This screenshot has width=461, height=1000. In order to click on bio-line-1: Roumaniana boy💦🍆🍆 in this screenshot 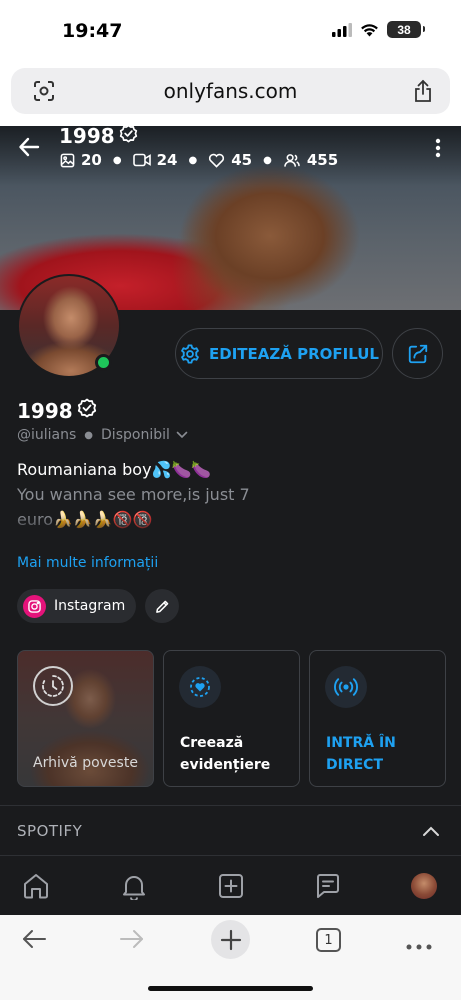, I will do `click(114, 469)`.